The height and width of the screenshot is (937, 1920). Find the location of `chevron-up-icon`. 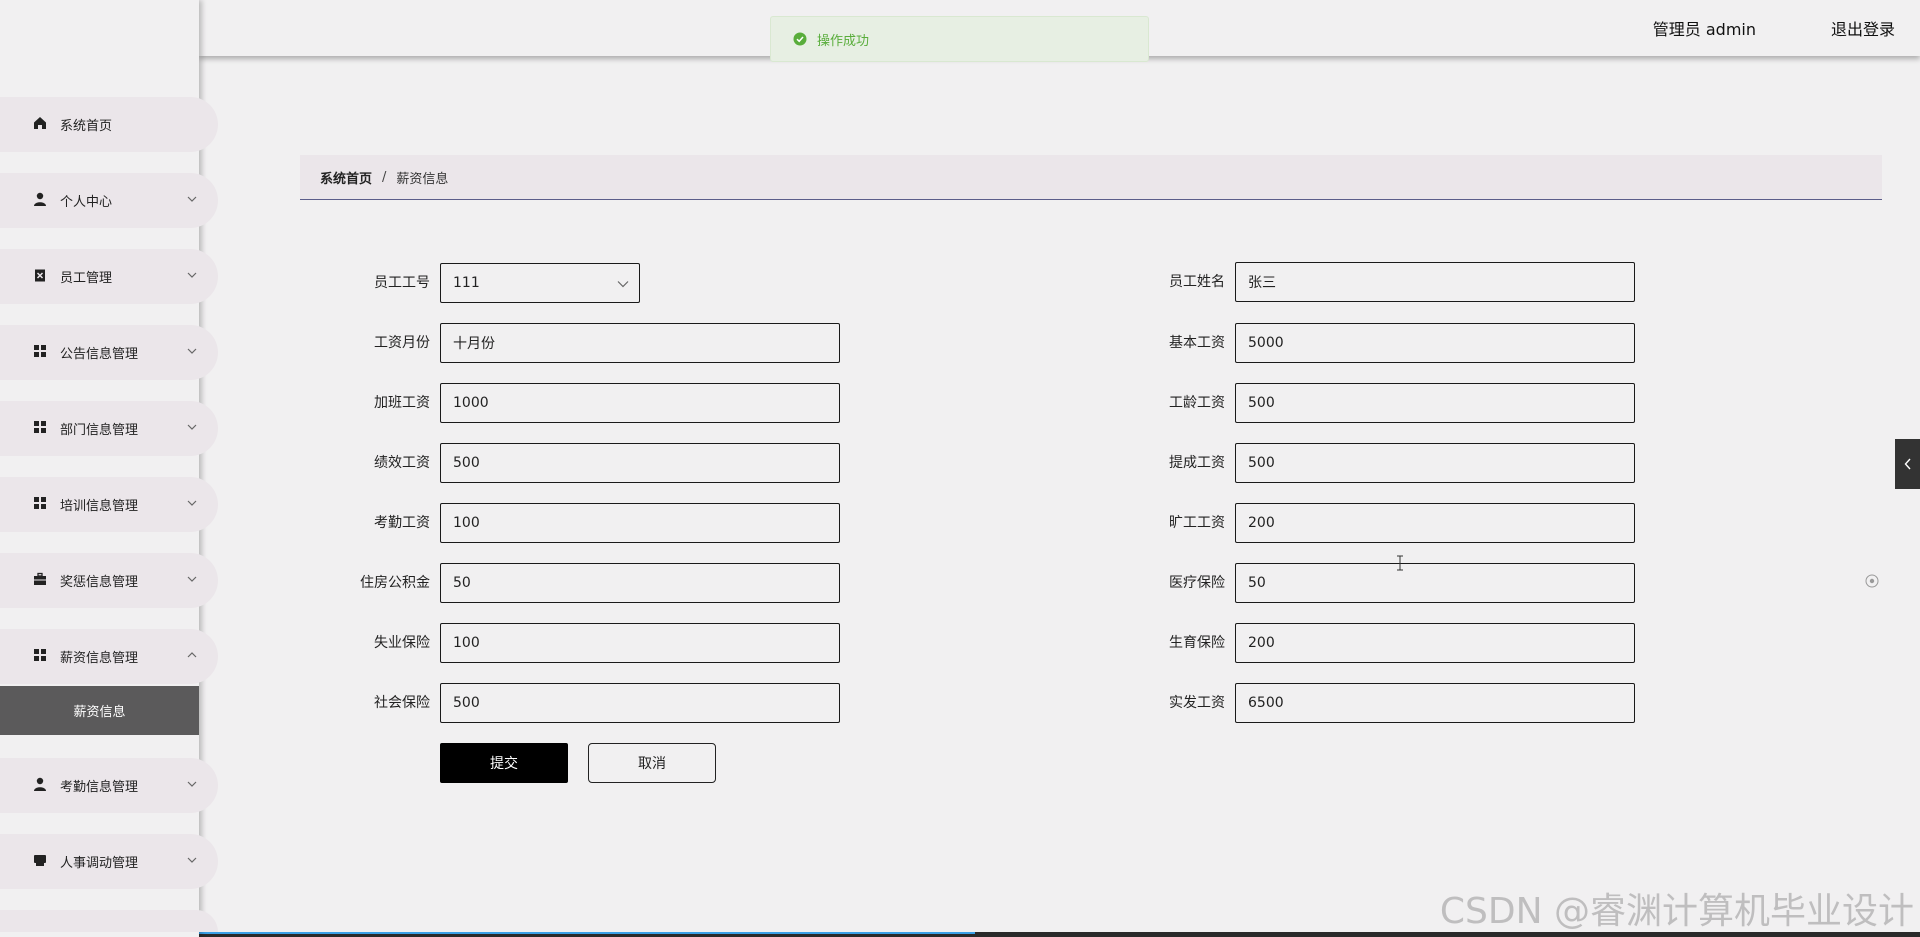

chevron-up-icon is located at coordinates (192, 655).